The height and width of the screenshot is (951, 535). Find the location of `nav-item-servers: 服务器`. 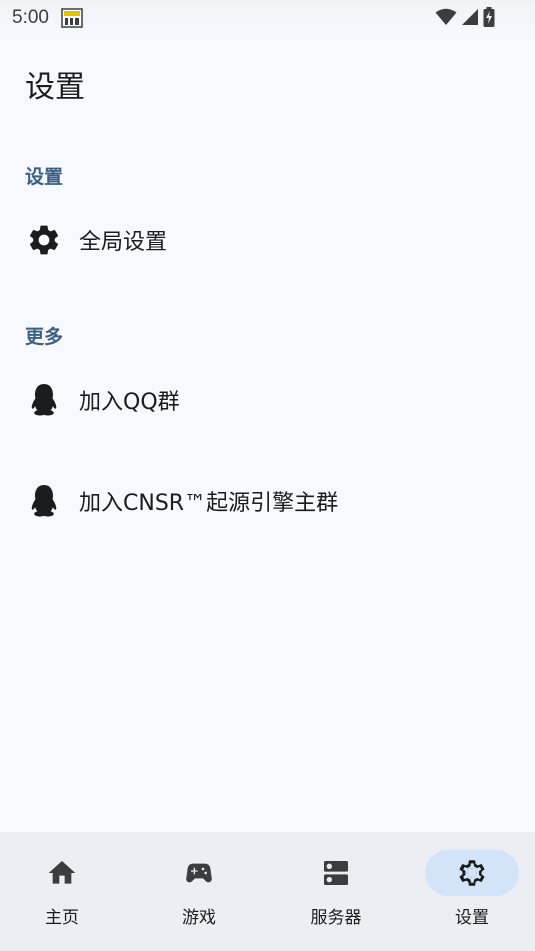

nav-item-servers: 服务器 is located at coordinates (336, 890).